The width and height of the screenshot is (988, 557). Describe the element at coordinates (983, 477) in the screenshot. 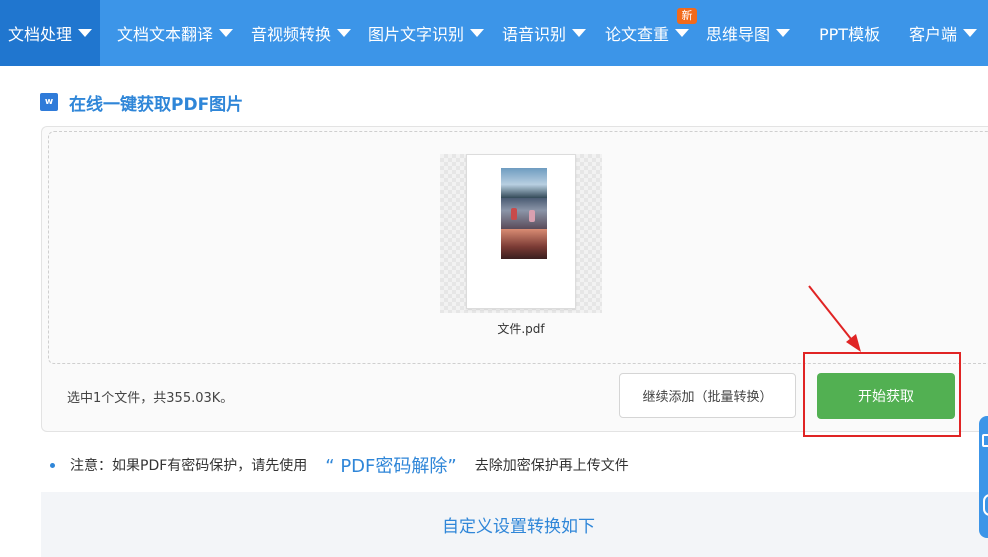

I see `floating-side-widget` at that location.